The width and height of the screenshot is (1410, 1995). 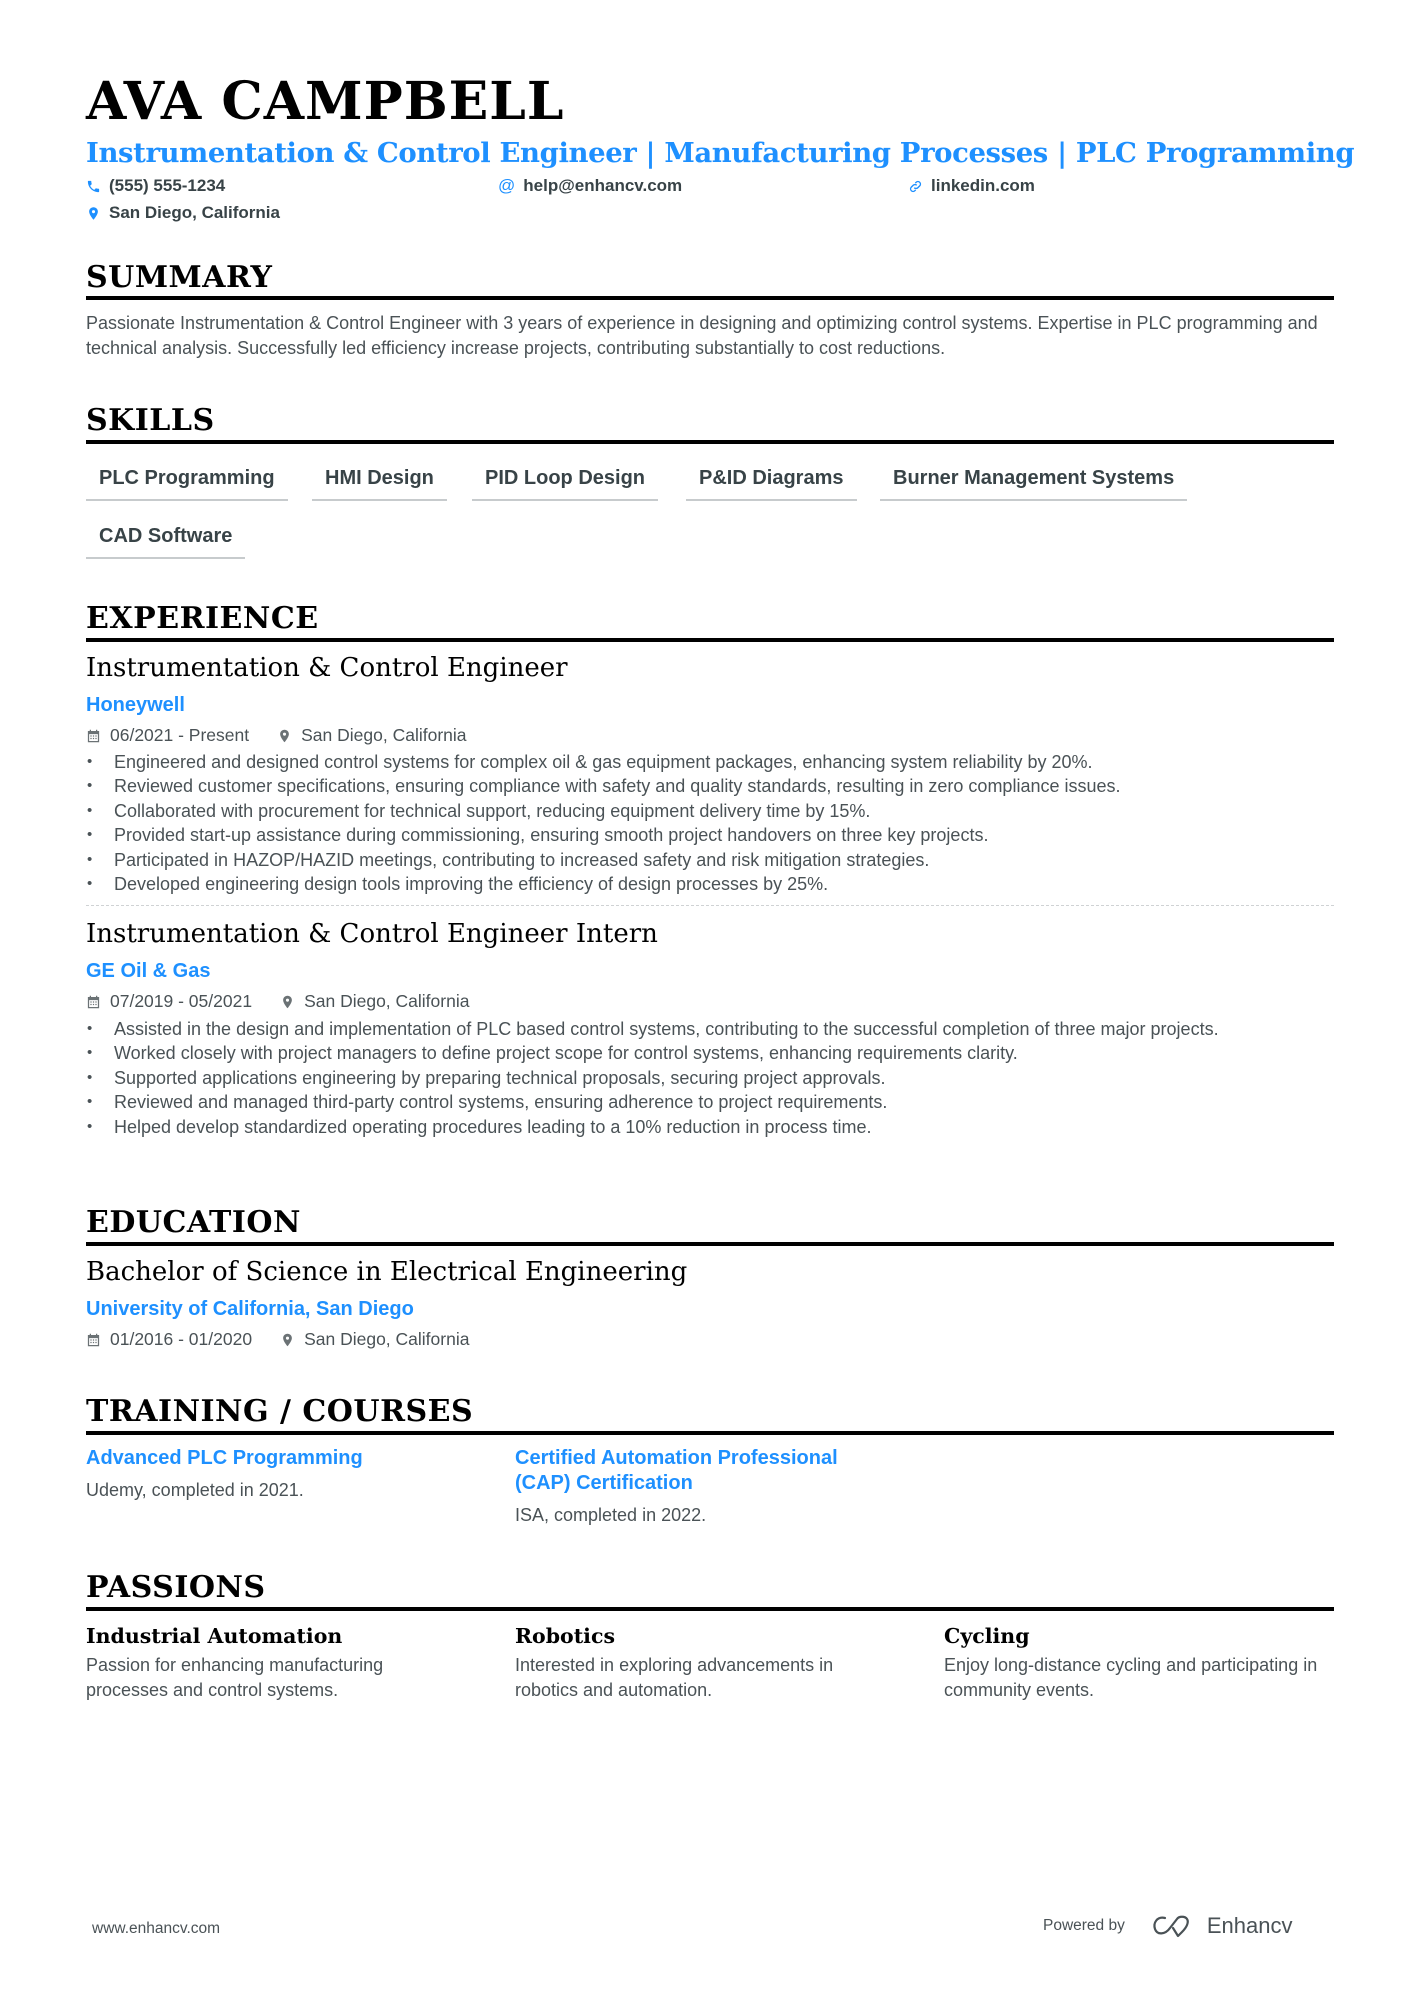 What do you see at coordinates (278, 1339) in the screenshot?
I see `education-meta: 01/2016 - 01/2020 San Diego, California` at bounding box center [278, 1339].